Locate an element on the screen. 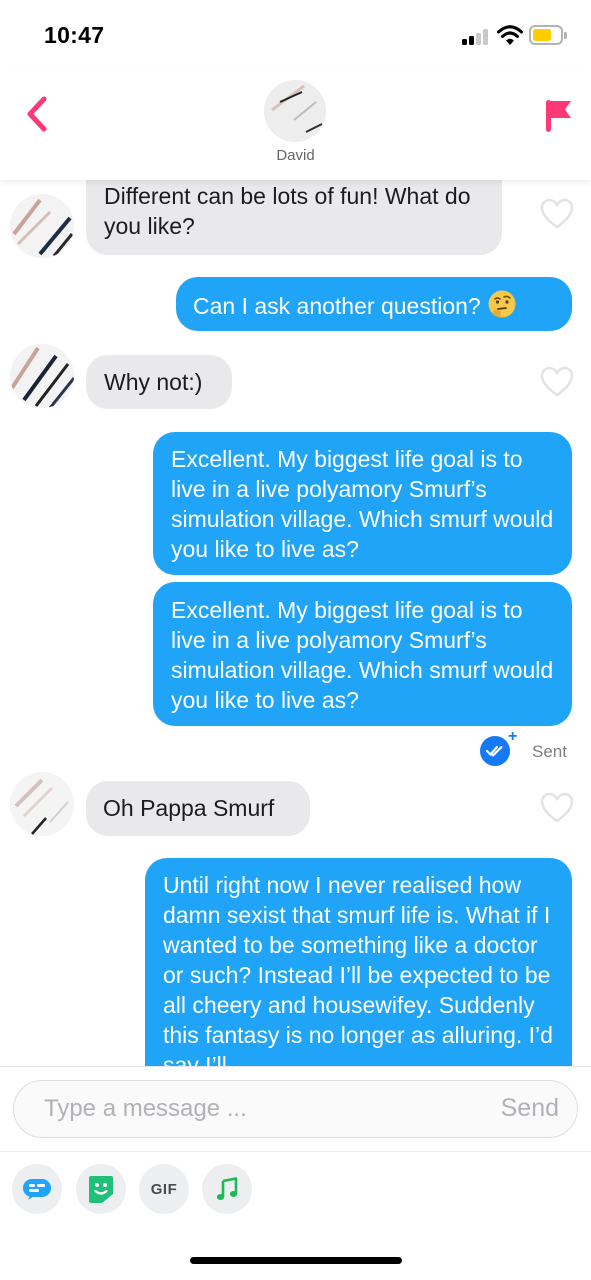 Image resolution: width=591 pixels, height=1280 pixels. chat-header: David is located at coordinates (295, 125).